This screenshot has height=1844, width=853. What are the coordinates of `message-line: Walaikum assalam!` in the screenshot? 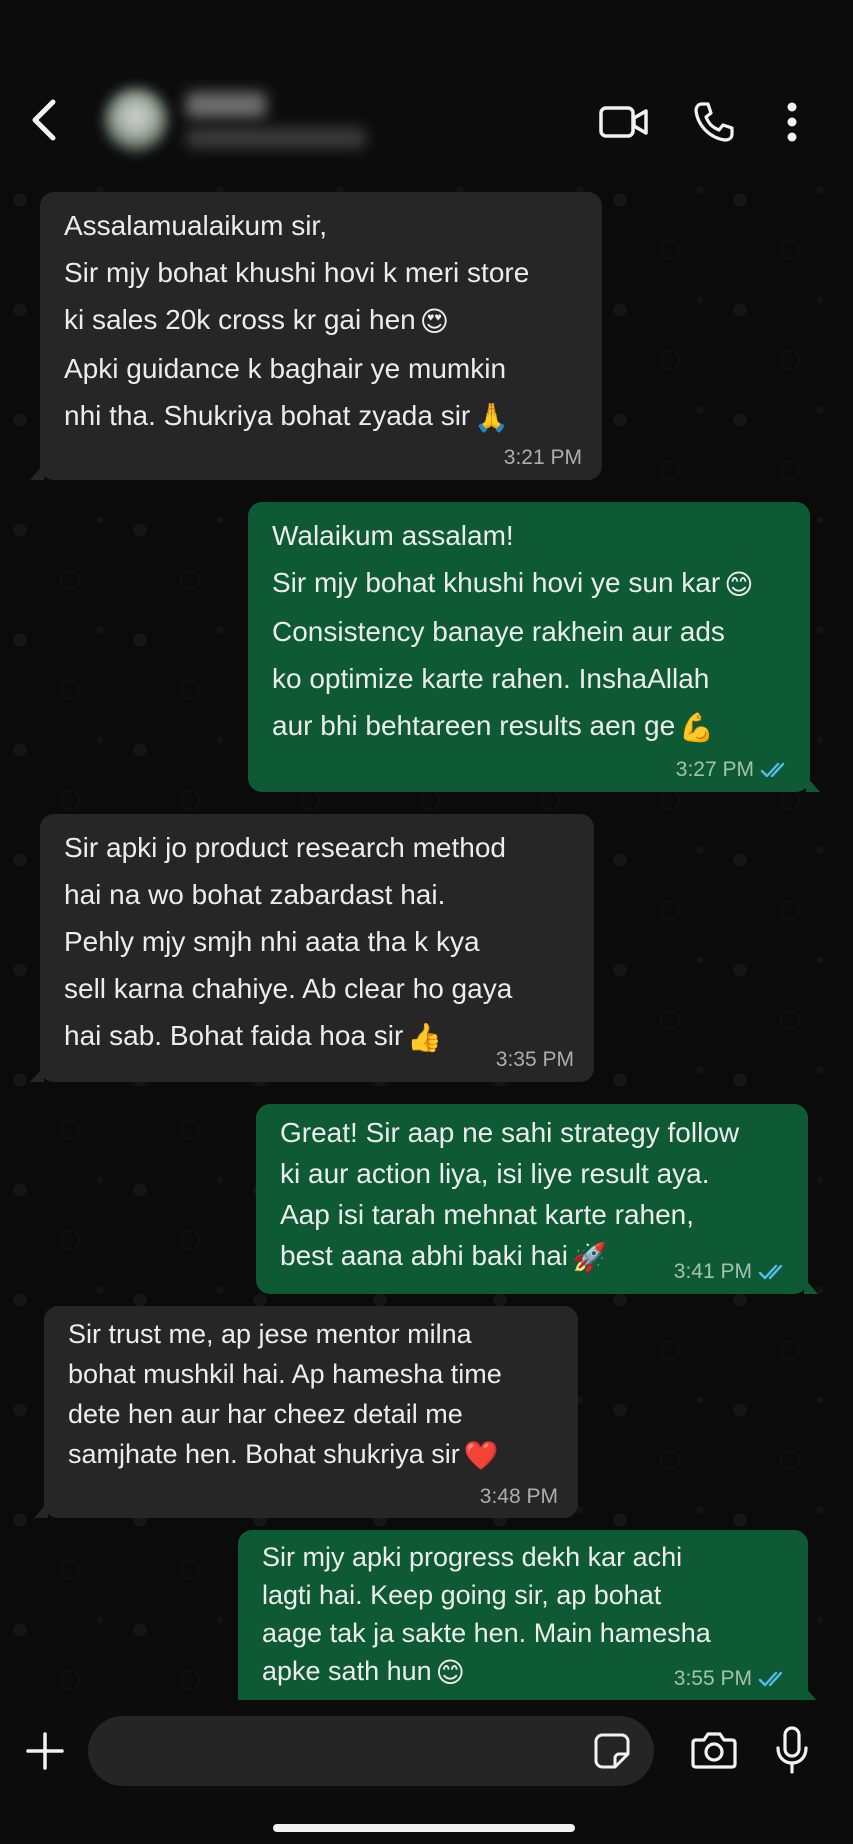 It's located at (393, 535).